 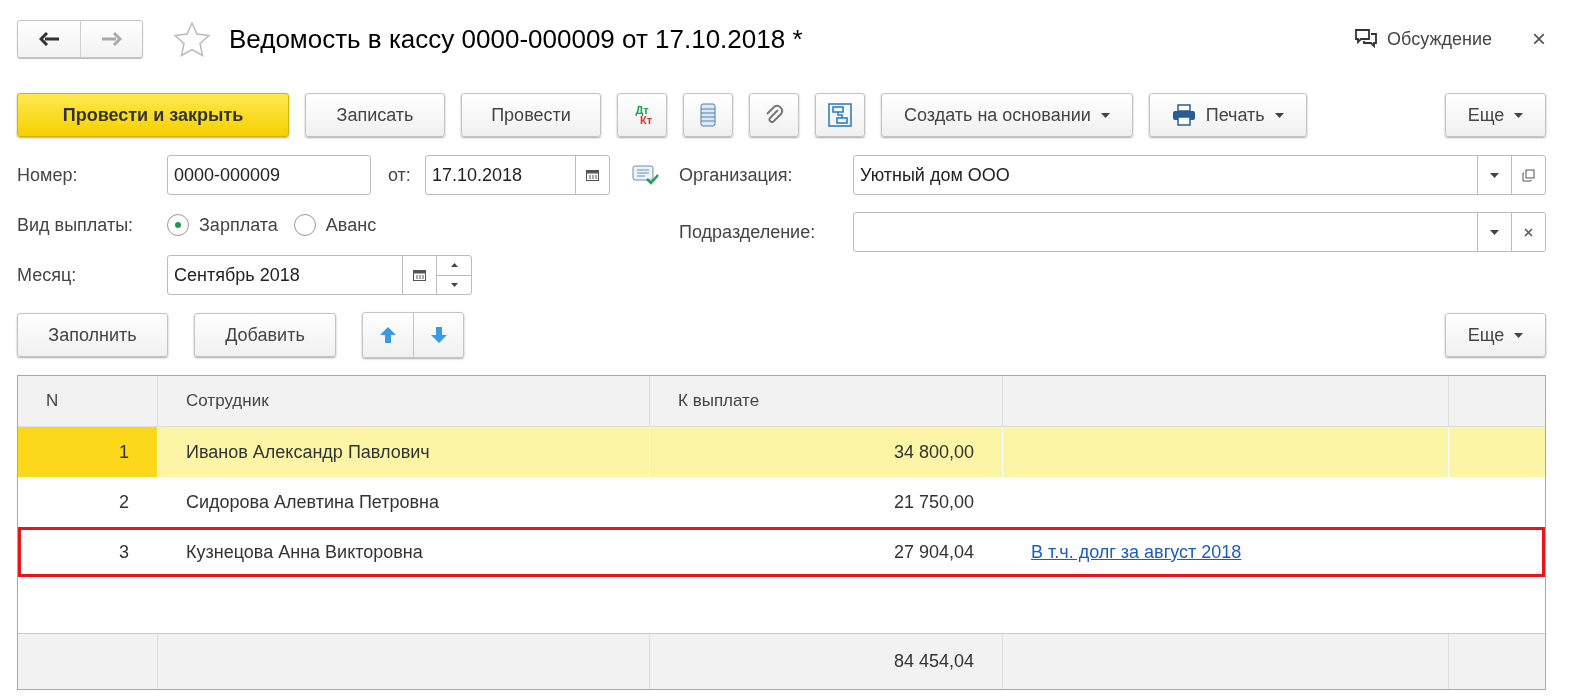 What do you see at coordinates (1366, 39) in the screenshot?
I see `chat-icon` at bounding box center [1366, 39].